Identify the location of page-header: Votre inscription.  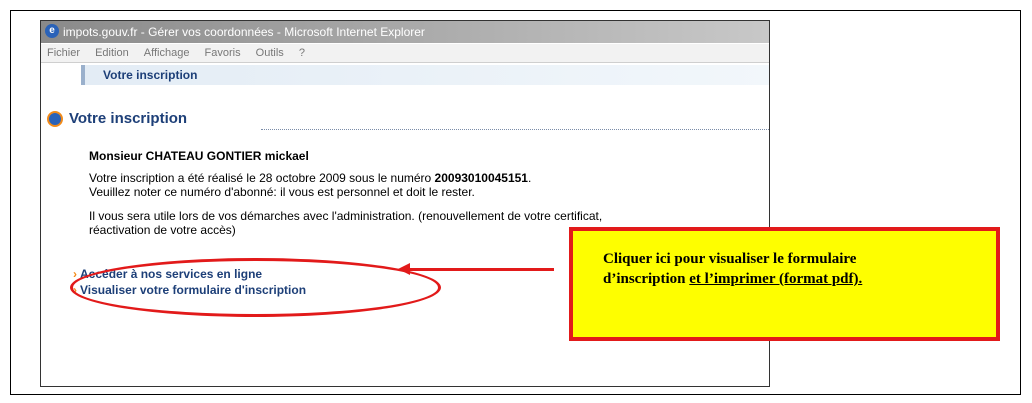
(425, 75).